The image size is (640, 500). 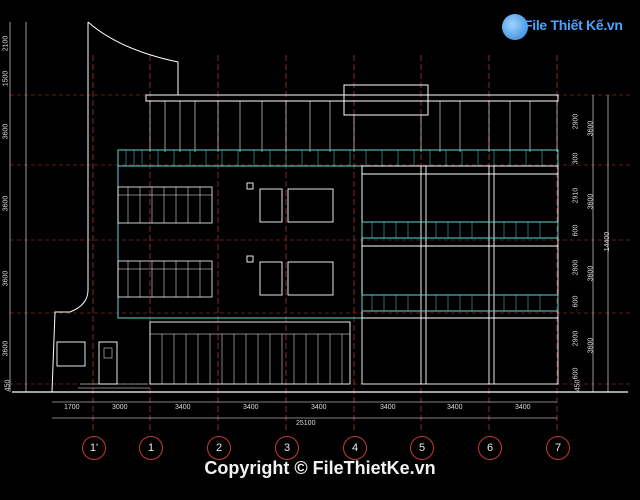 I want to click on storefront-mullions, so click(x=250, y=358).